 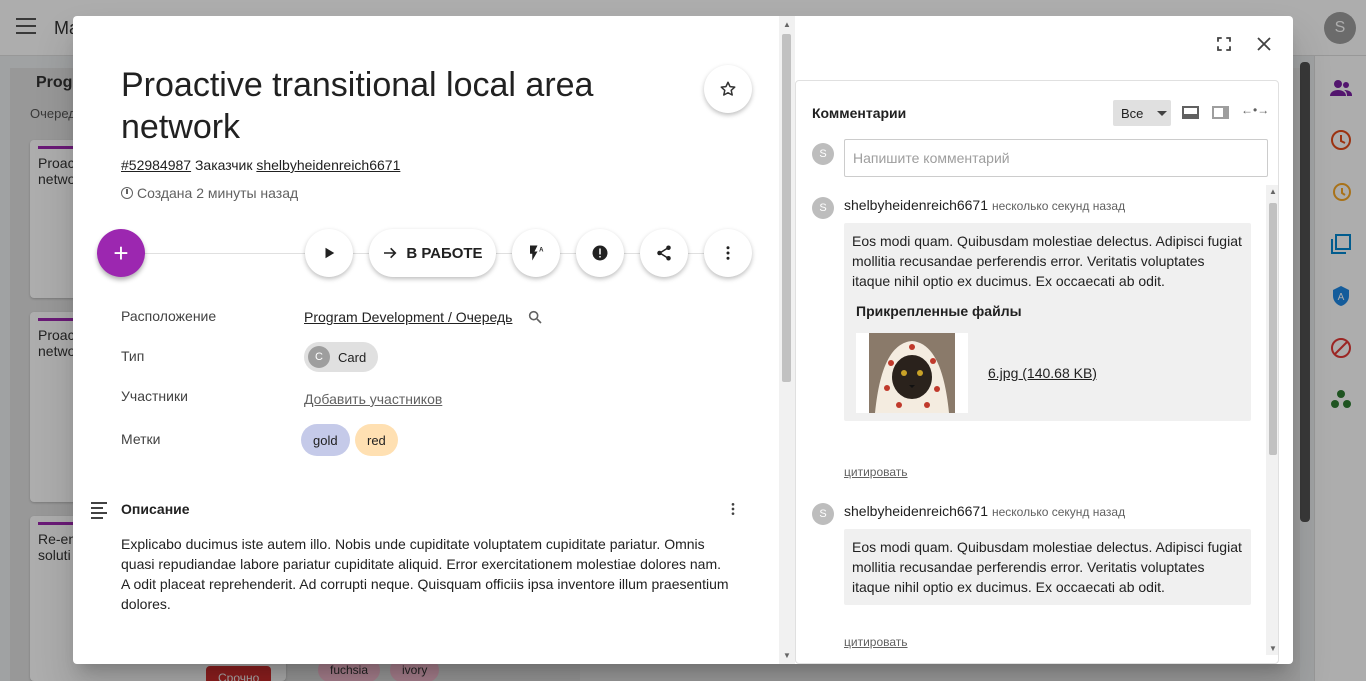 I want to click on share-icon, so click(x=664, y=253).